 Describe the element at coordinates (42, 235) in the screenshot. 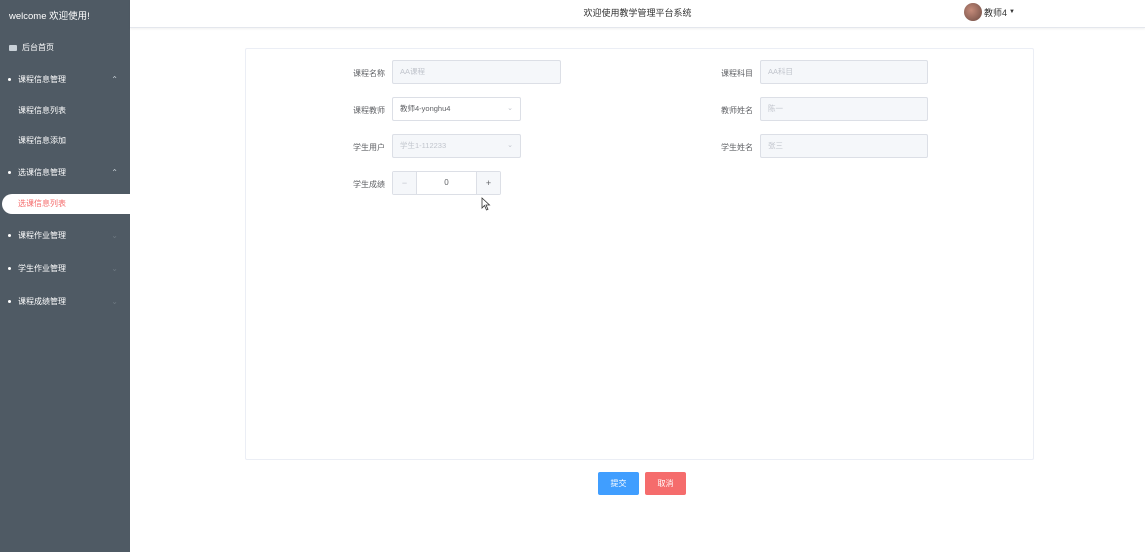

I see `sidebar-group-label: 课程作业管理` at that location.